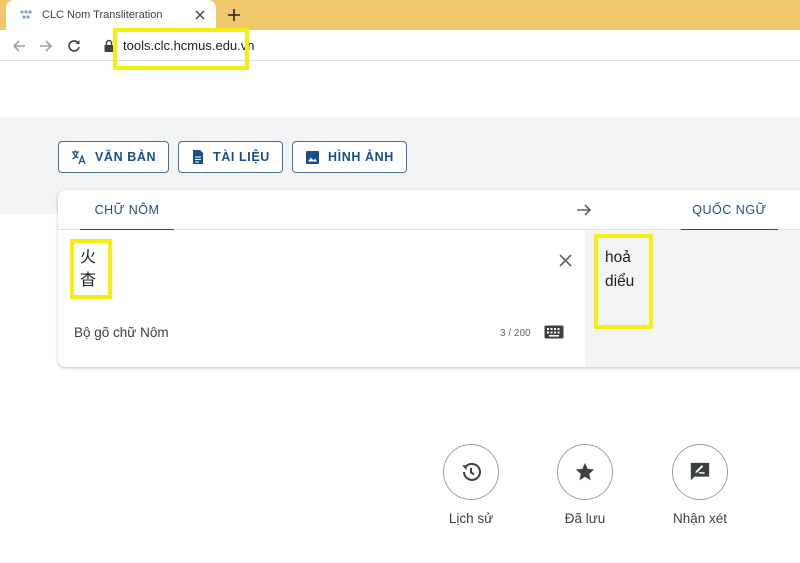  I want to click on target-language-tab: QUỐC NGỮ, so click(729, 210).